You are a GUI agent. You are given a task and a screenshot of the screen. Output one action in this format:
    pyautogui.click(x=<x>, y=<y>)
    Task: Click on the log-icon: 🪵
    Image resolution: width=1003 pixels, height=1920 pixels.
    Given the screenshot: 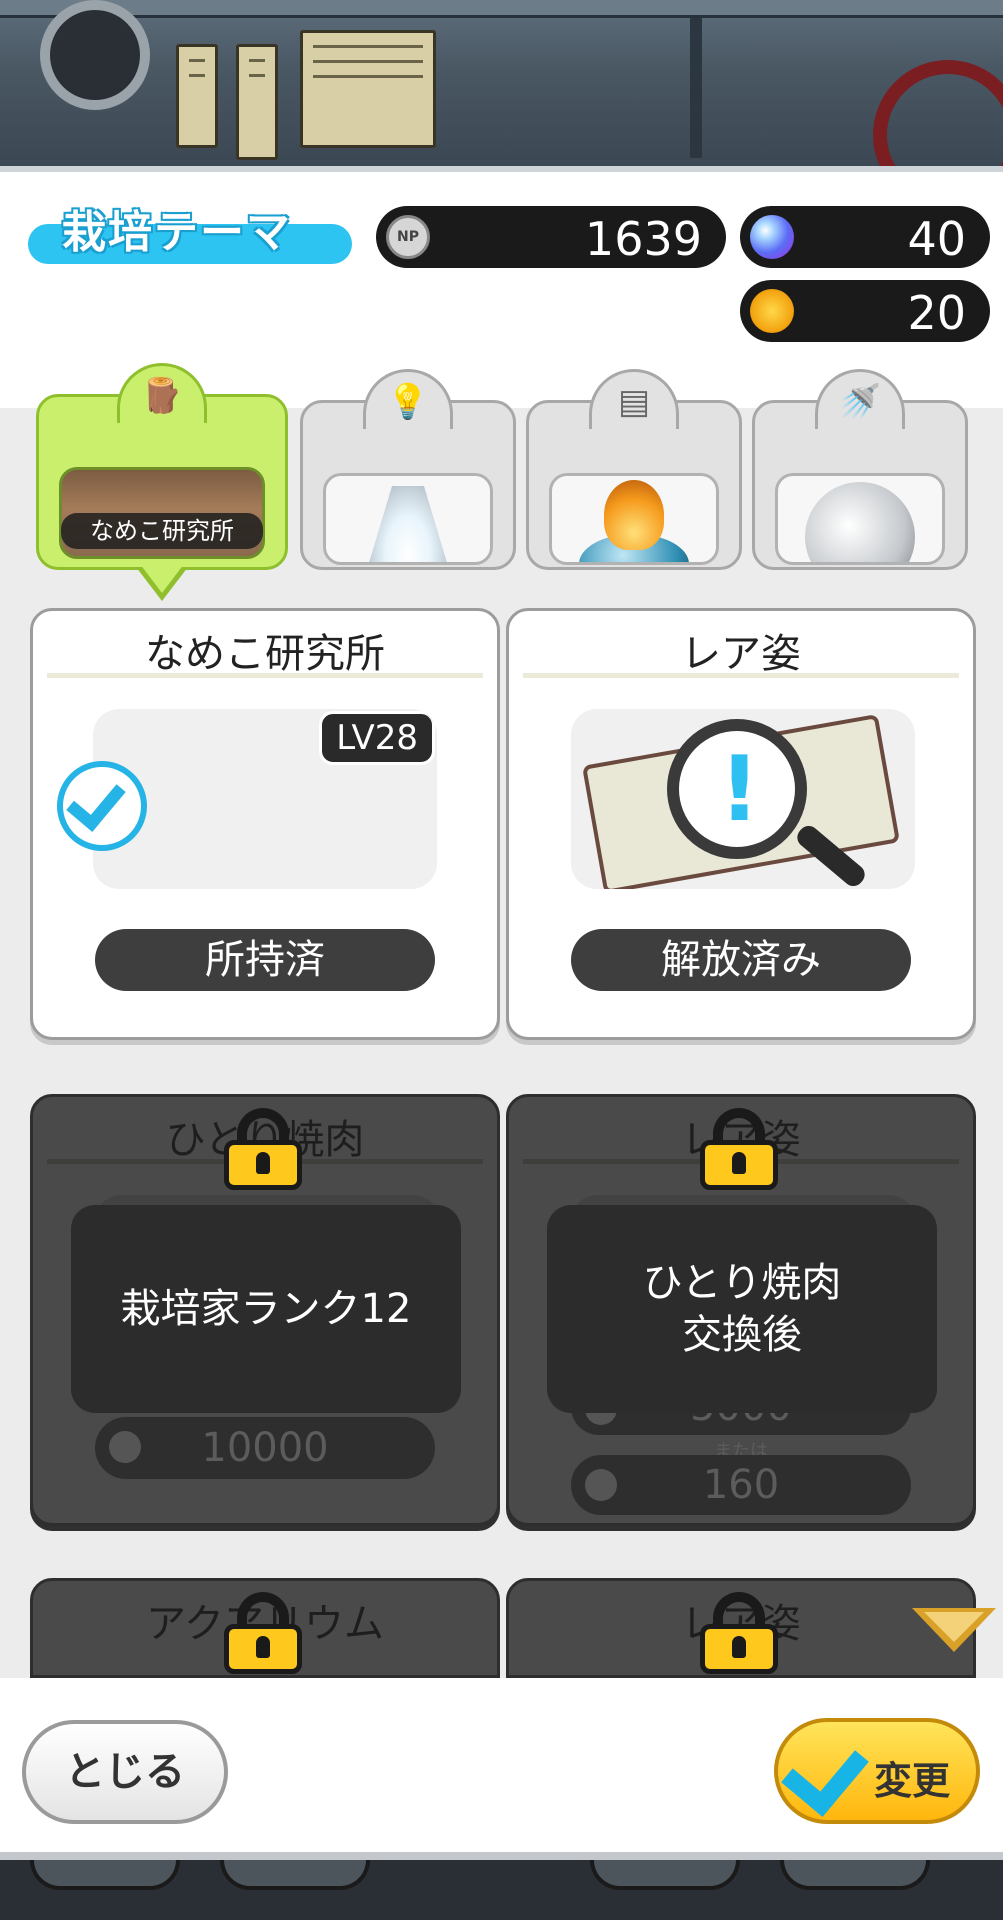 What is the action you would take?
    pyautogui.click(x=162, y=396)
    